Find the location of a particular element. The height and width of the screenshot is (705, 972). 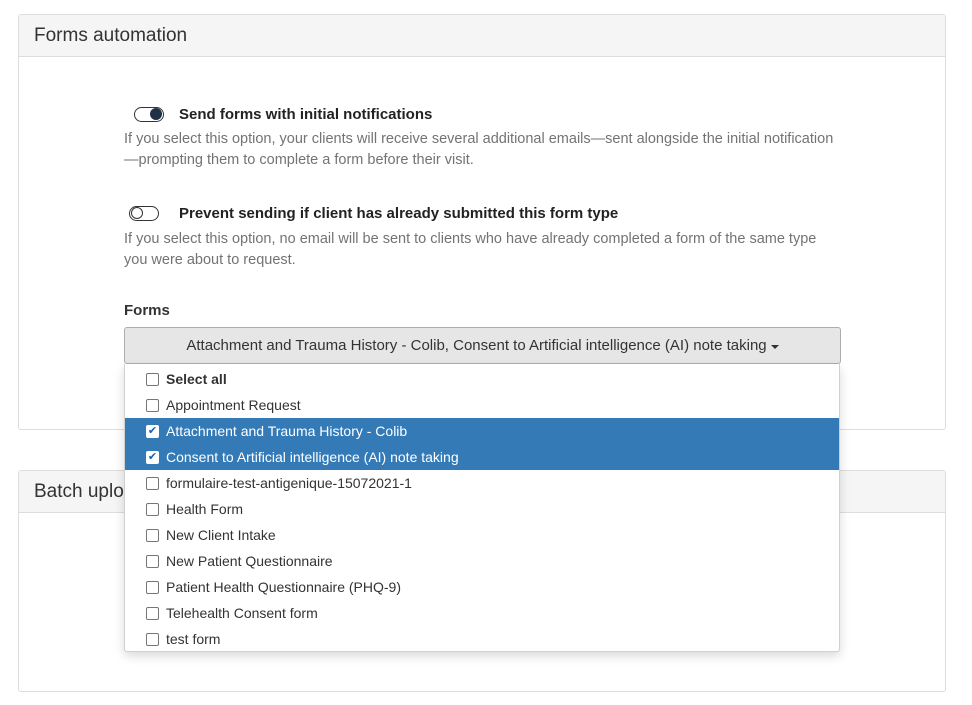

send-forms-toggle is located at coordinates (149, 114).